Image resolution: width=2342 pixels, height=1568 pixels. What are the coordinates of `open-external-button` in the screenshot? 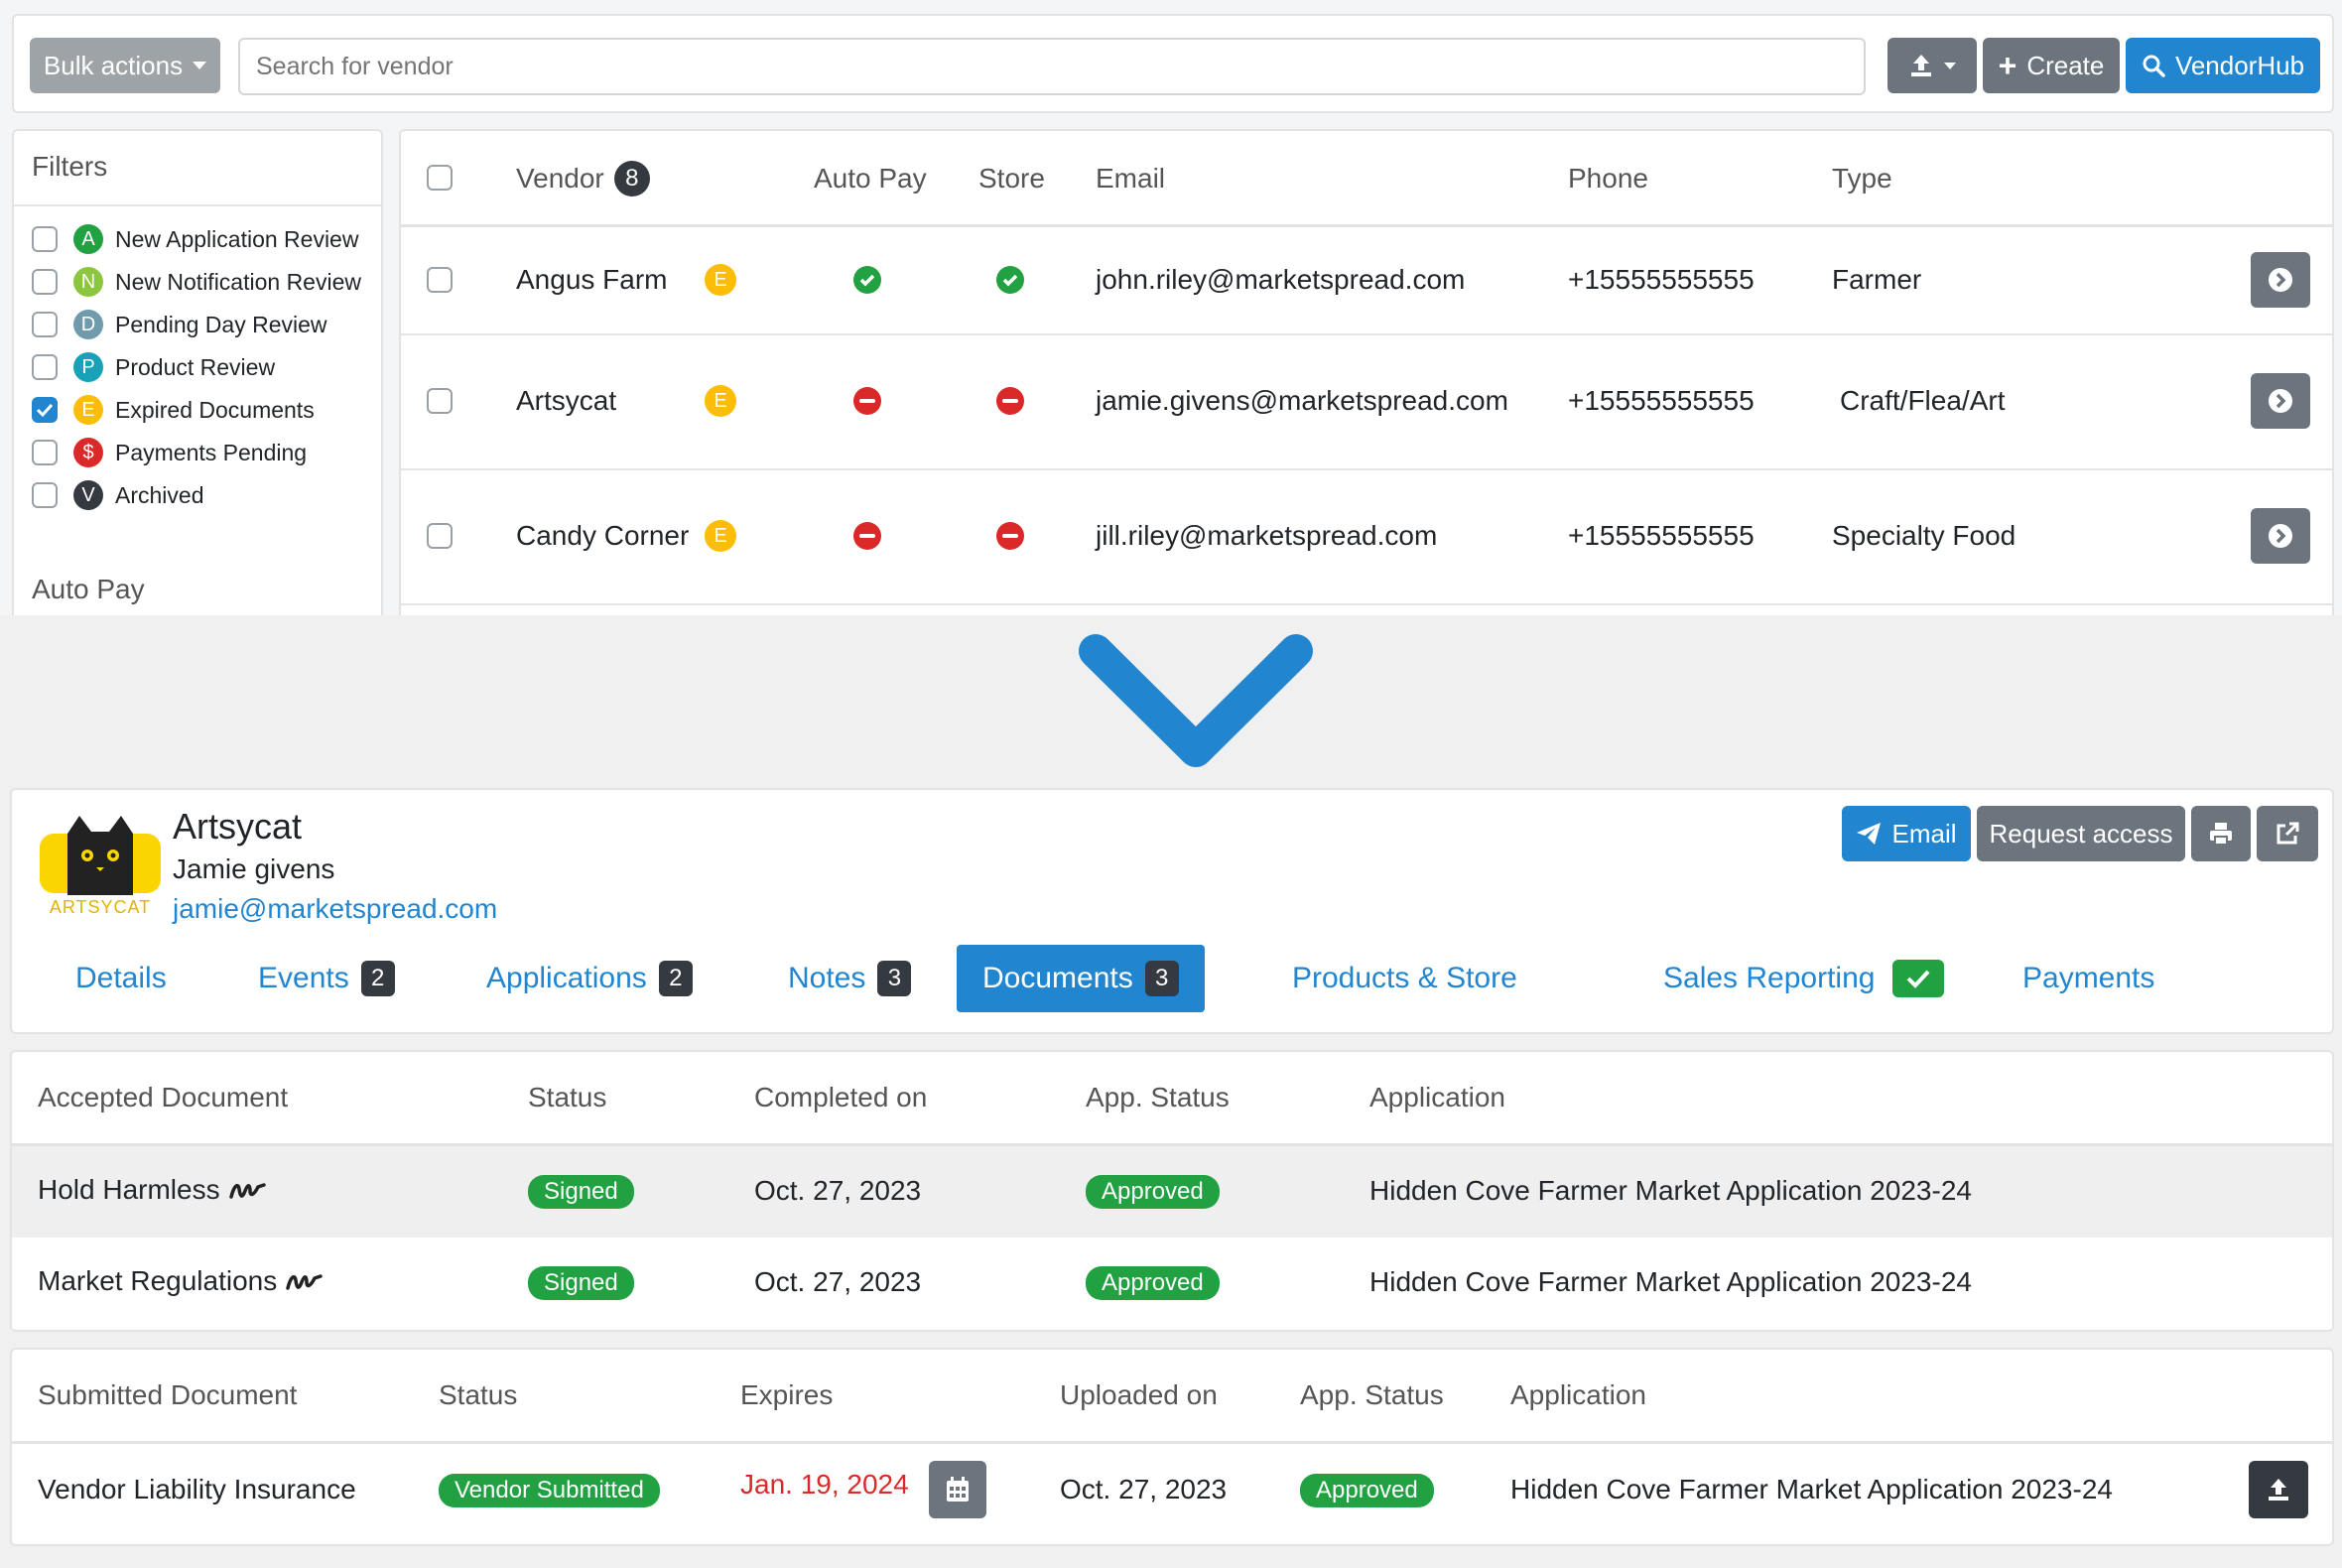 It's located at (2287, 833).